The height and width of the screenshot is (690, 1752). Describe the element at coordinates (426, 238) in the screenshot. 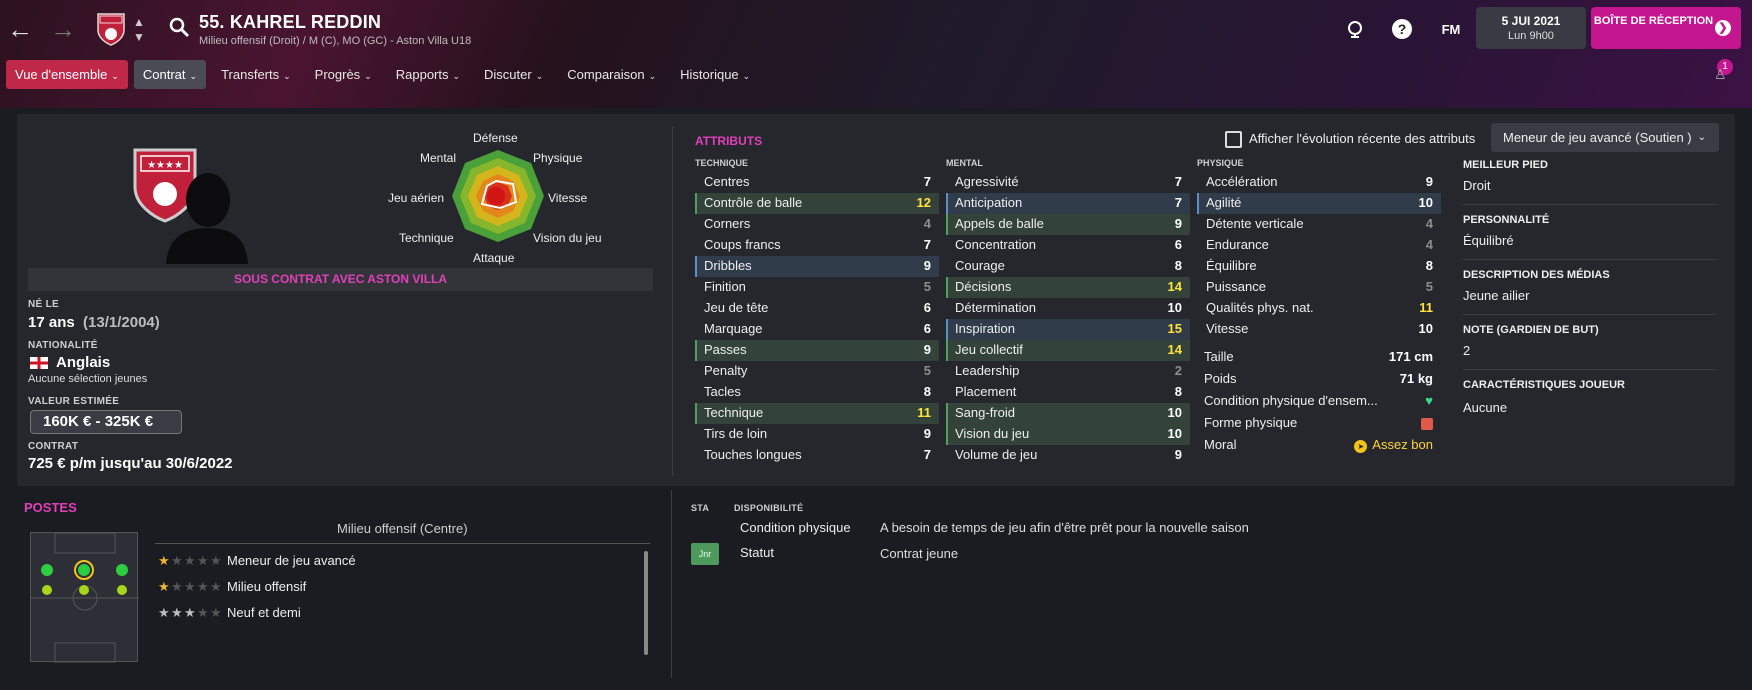

I see `radar-label-technique: Technique` at that location.